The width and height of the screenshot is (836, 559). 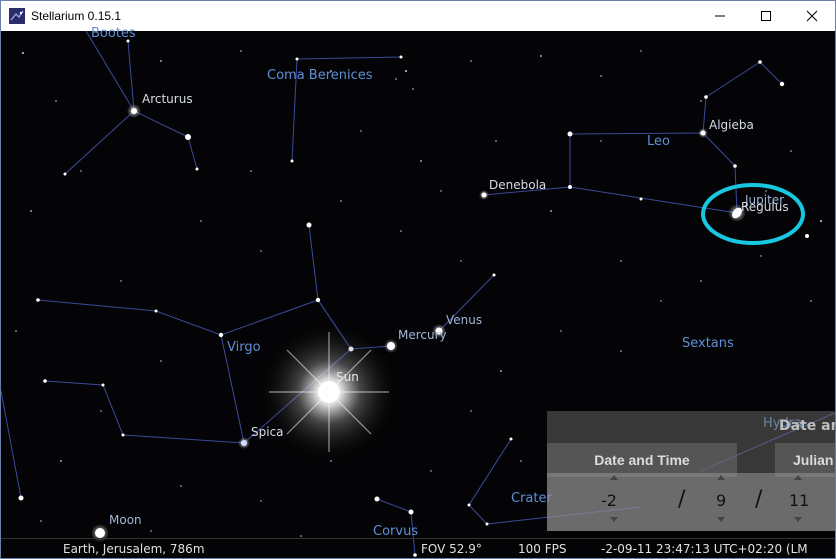 What do you see at coordinates (422, 335) in the screenshot?
I see `planet-label-mercury: Mercury` at bounding box center [422, 335].